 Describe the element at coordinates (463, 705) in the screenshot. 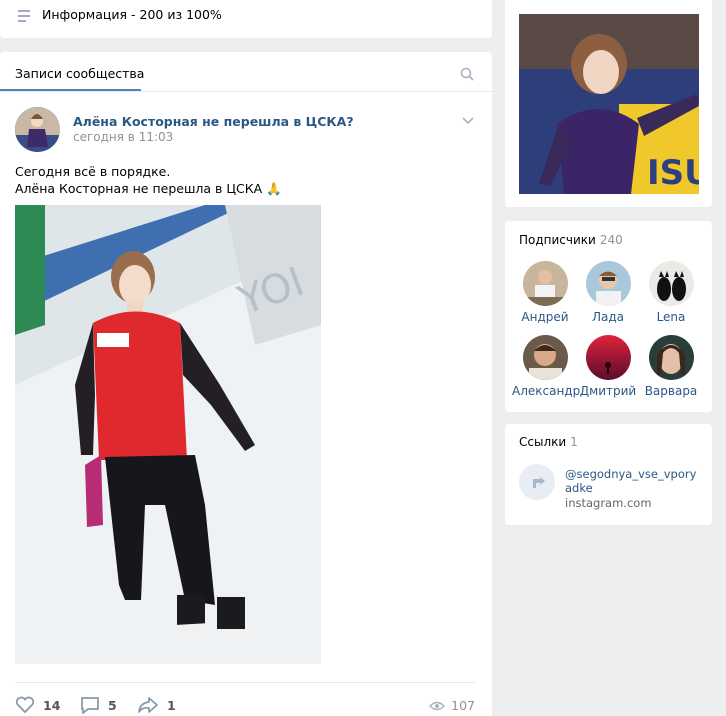

I see `views-count: 107` at that location.